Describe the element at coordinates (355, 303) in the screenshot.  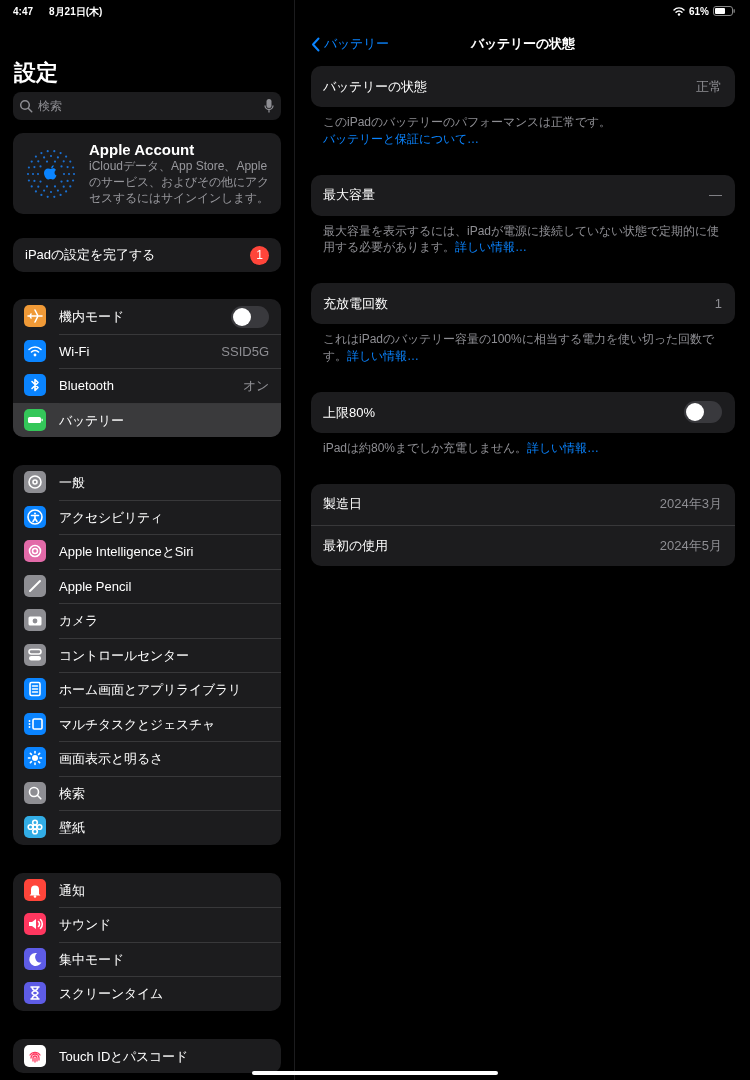
I see `row-label: 充放電回数` at that location.